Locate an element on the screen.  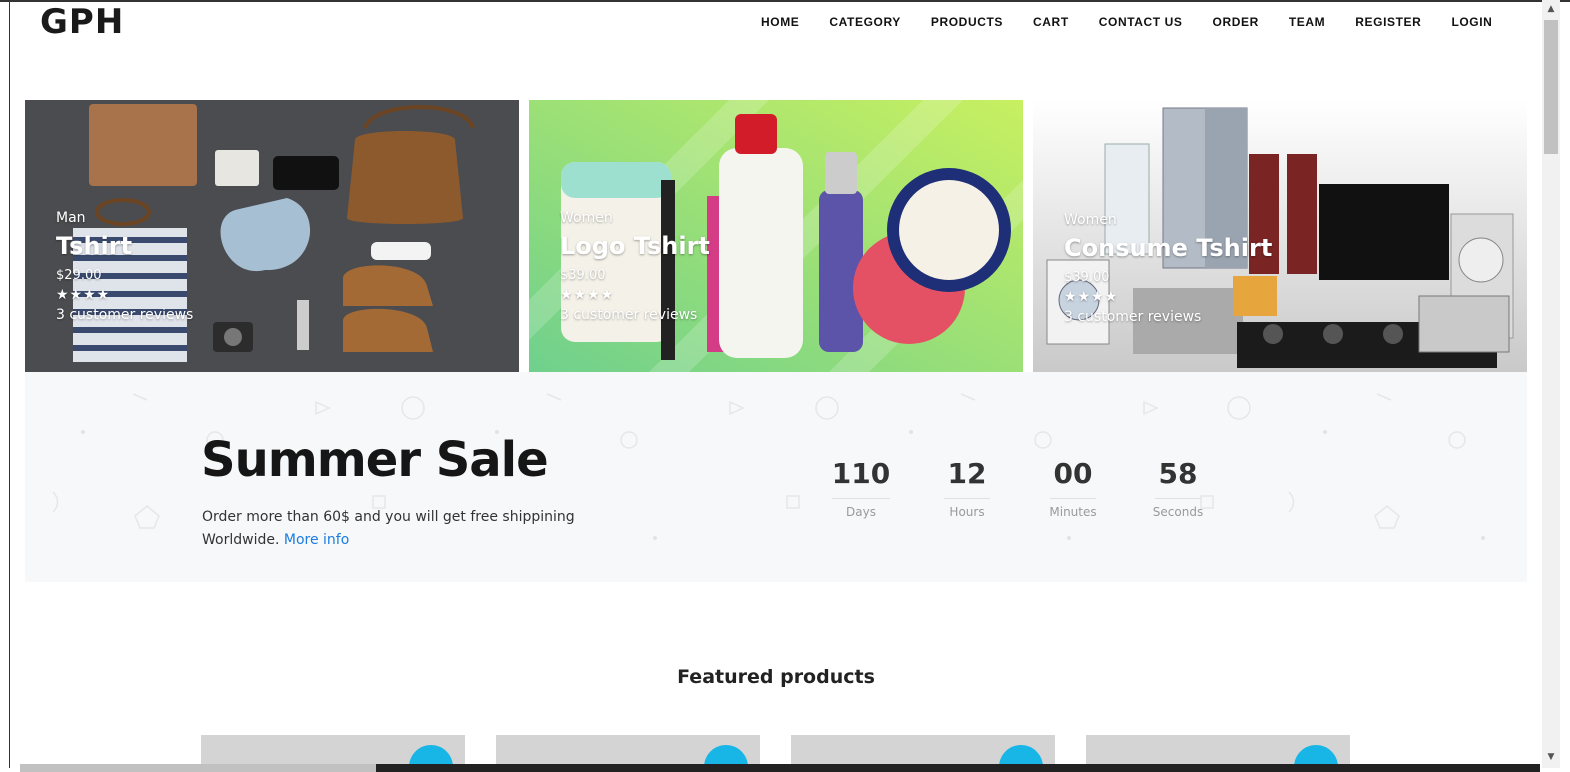
hero-title: Consume Tshirt is located at coordinates (1168, 248).